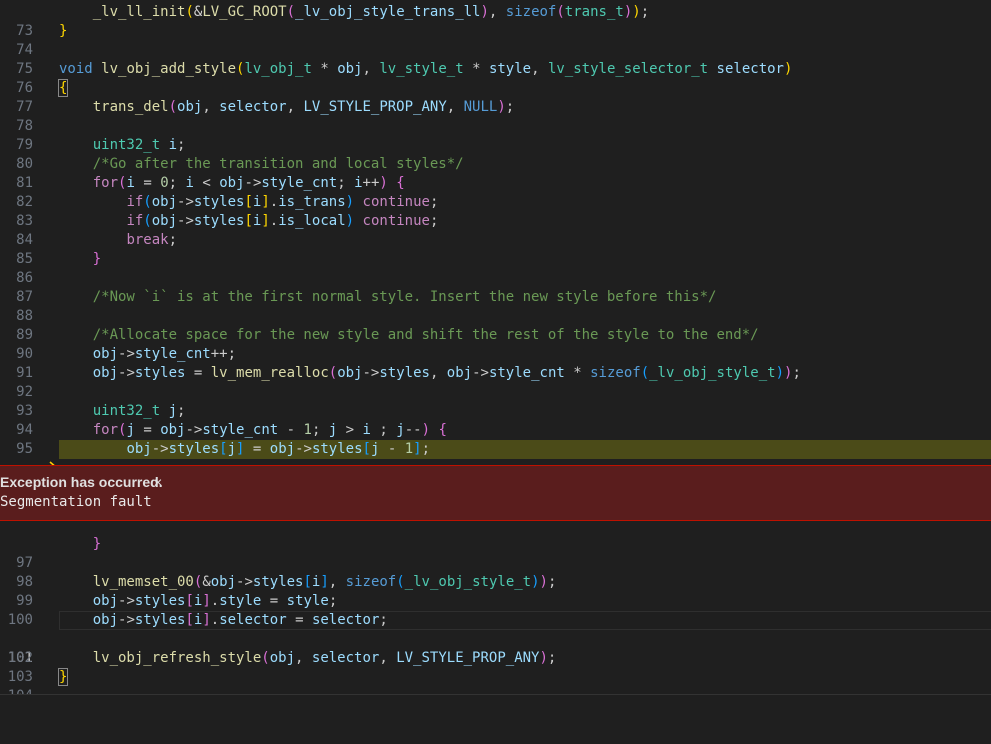 The image size is (991, 744). Describe the element at coordinates (495, 700) in the screenshot. I see `horizontal-scrollbar` at that location.